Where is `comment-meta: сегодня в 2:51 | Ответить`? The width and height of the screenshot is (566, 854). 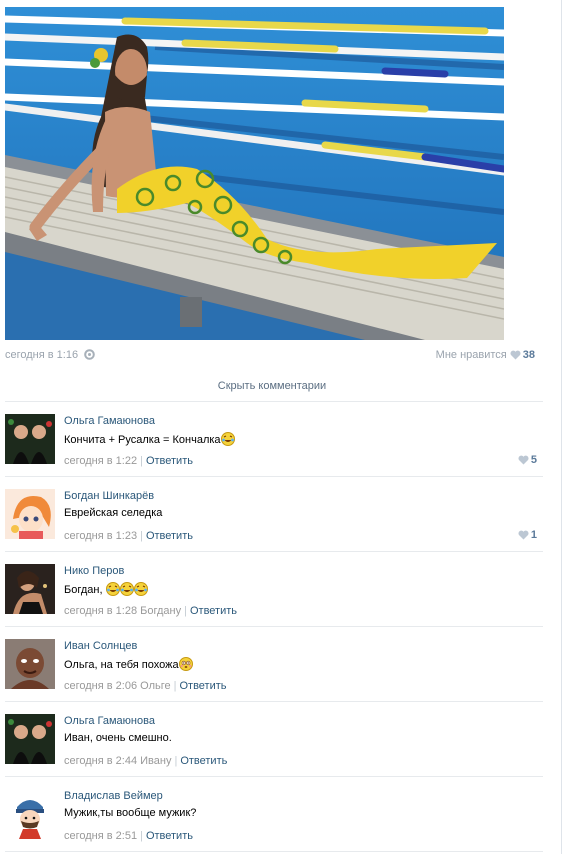 comment-meta: сегодня в 2:51 | Ответить is located at coordinates (128, 836).